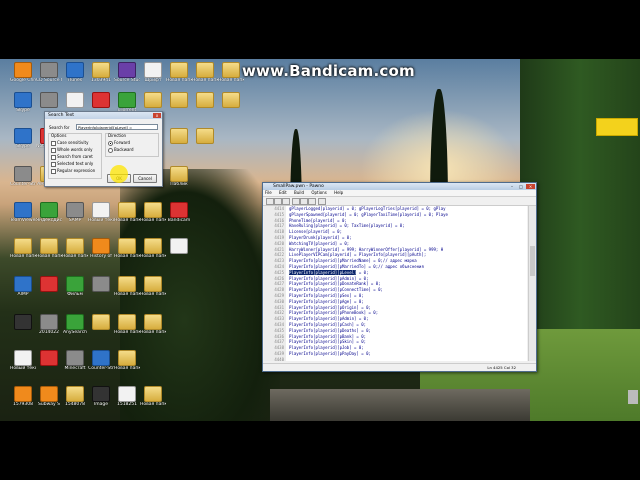  What do you see at coordinates (532, 261) in the screenshot?
I see `scroll-thumb` at bounding box center [532, 261].